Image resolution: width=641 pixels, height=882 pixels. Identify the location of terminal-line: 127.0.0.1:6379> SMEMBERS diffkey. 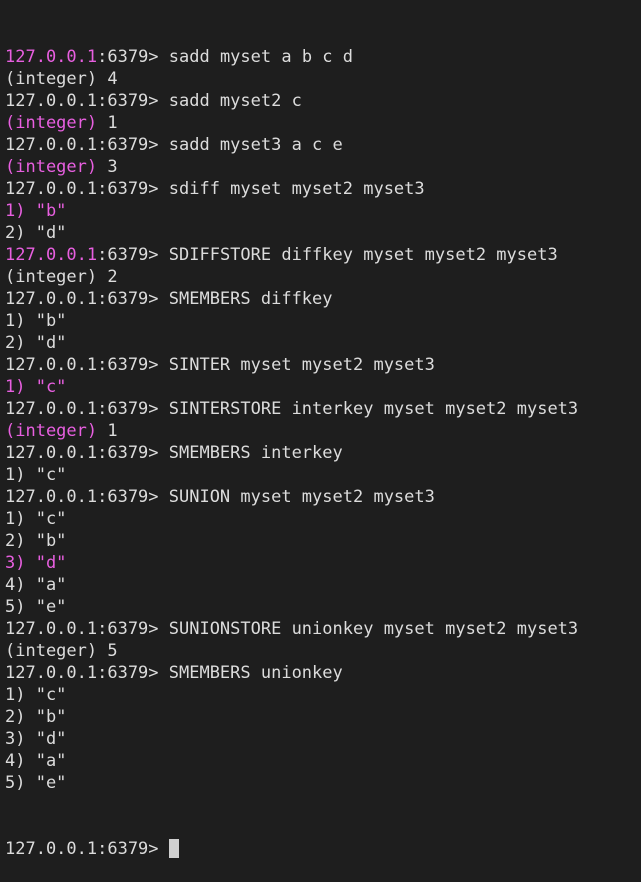
(323, 299).